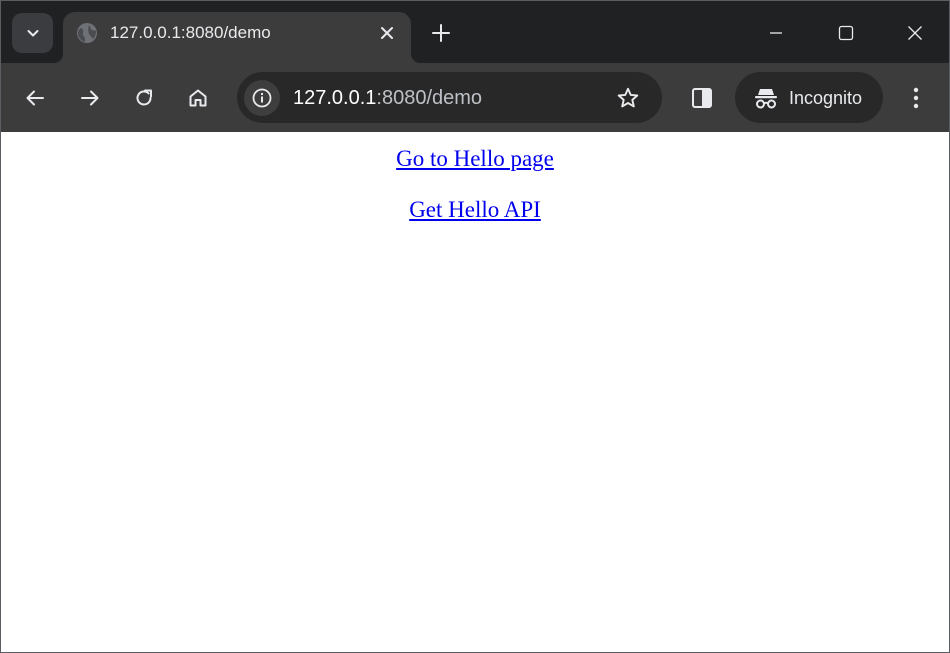 This screenshot has width=950, height=653. Describe the element at coordinates (87, 33) in the screenshot. I see `globe-icon` at that location.